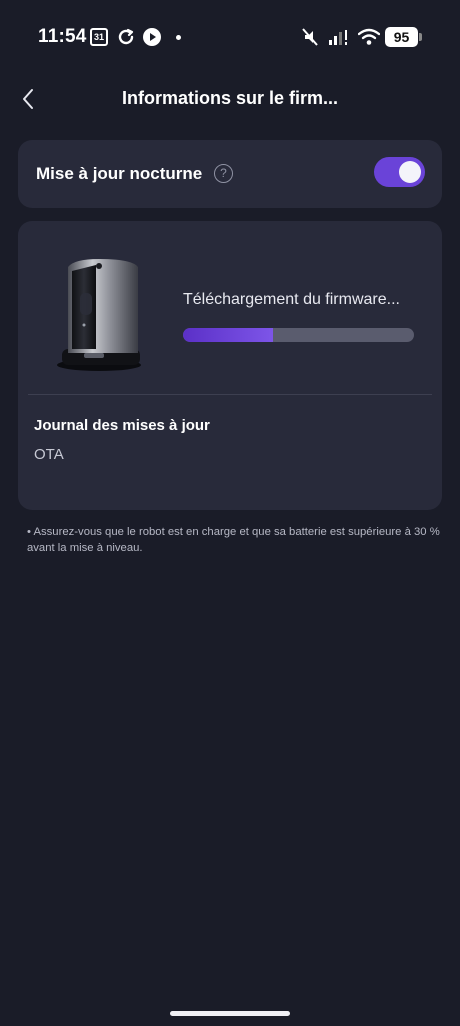 The height and width of the screenshot is (1026, 460). I want to click on mute-icon, so click(310, 37).